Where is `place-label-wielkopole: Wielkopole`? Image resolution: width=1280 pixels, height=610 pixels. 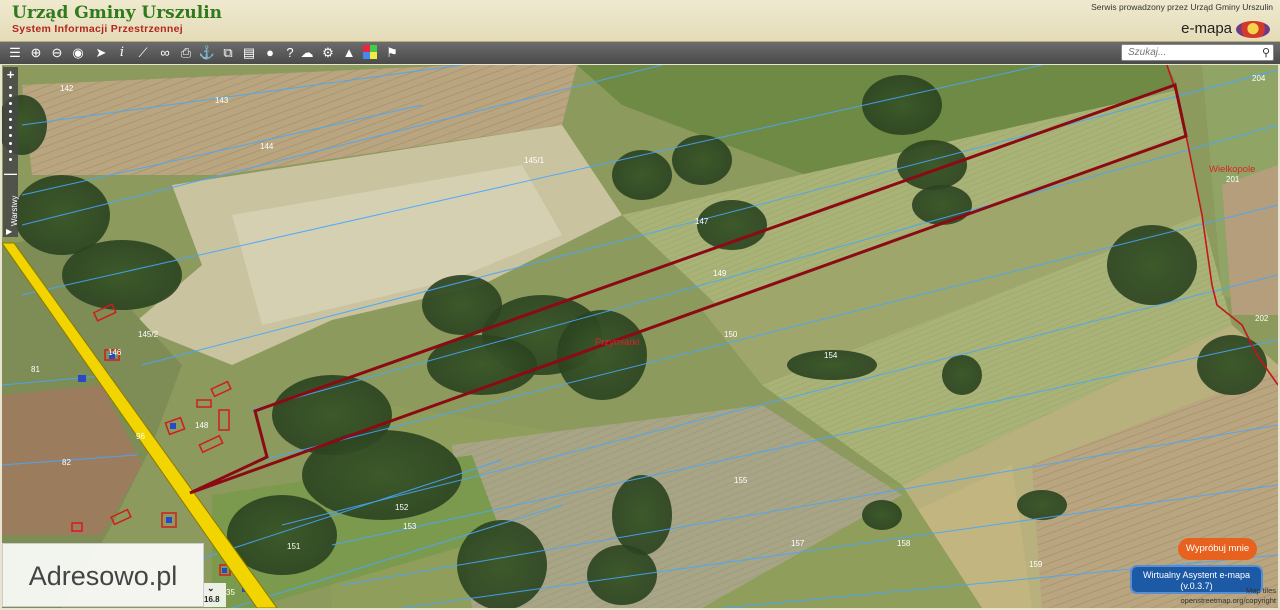 place-label-wielkopole: Wielkopole is located at coordinates (1232, 169).